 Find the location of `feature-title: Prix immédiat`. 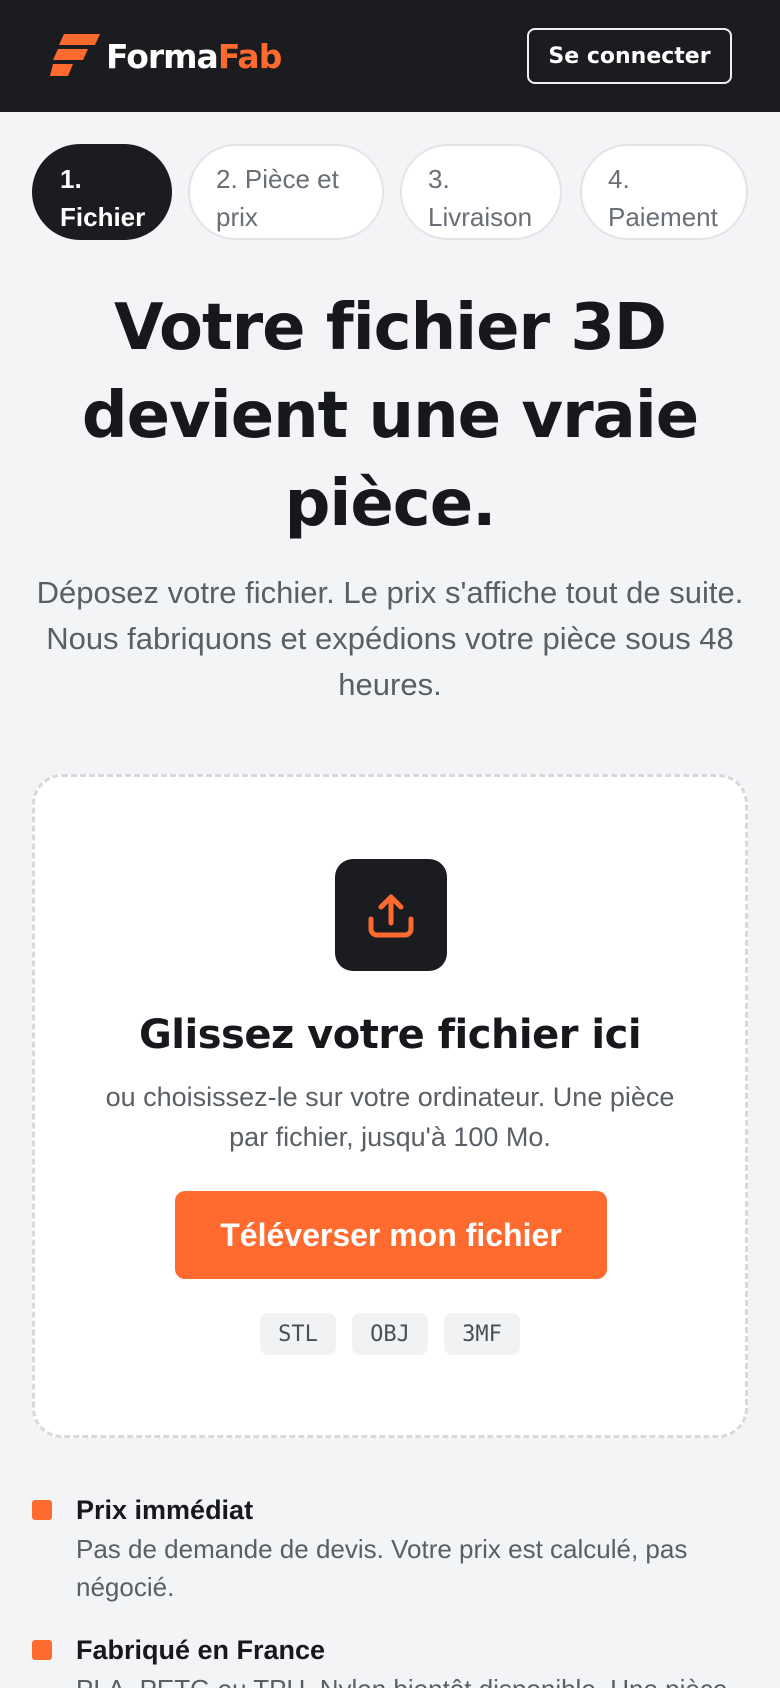

feature-title: Prix immédiat is located at coordinates (165, 1510).